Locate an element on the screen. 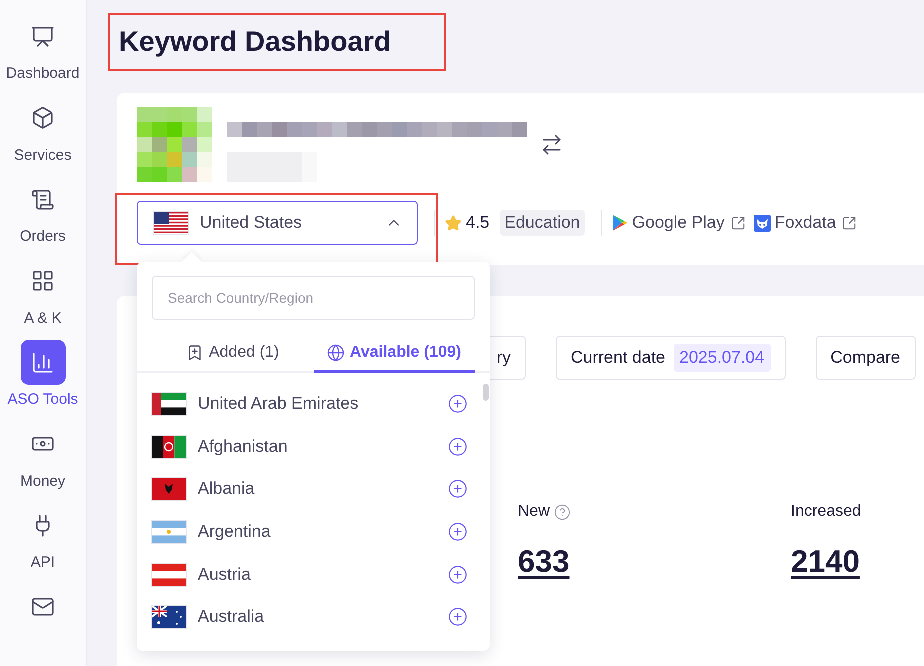 The width and height of the screenshot is (924, 666). mail-icon is located at coordinates (43, 607).